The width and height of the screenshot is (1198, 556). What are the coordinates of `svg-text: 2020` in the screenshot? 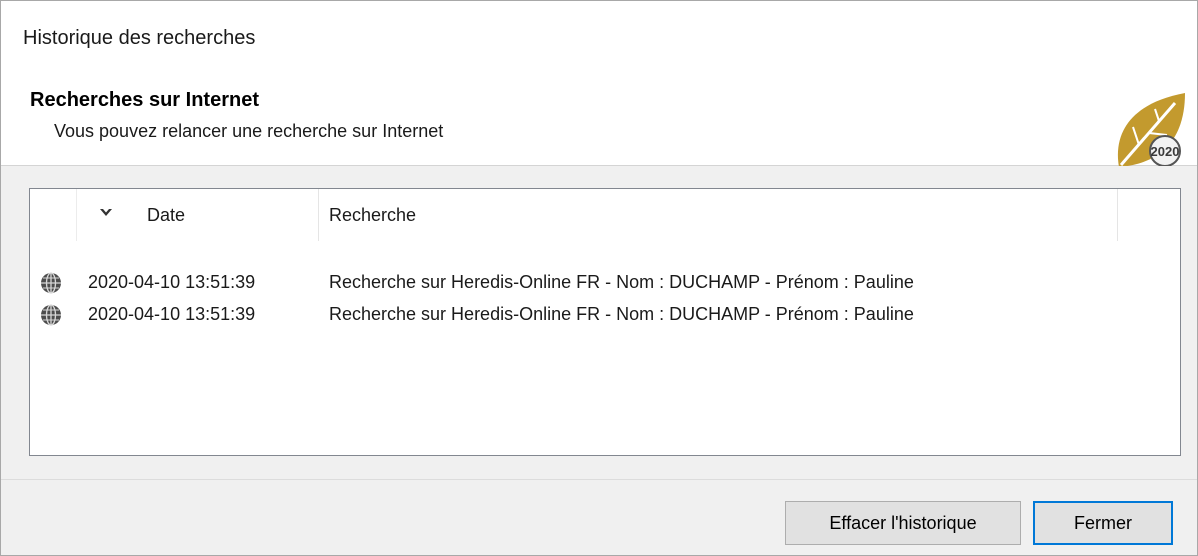 It's located at (1165, 151).